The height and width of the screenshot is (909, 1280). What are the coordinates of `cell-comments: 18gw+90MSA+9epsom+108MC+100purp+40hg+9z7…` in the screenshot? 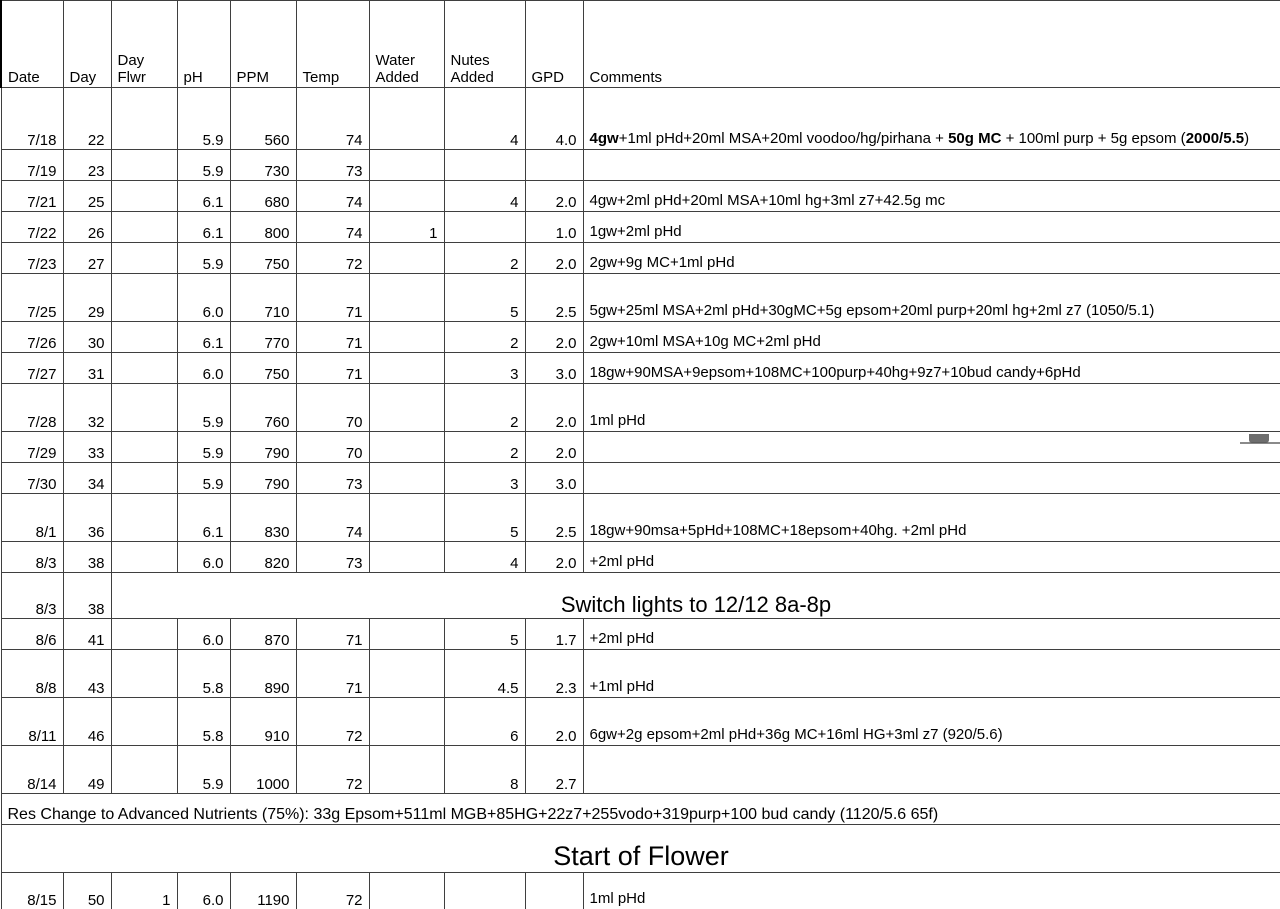 It's located at (931, 368).